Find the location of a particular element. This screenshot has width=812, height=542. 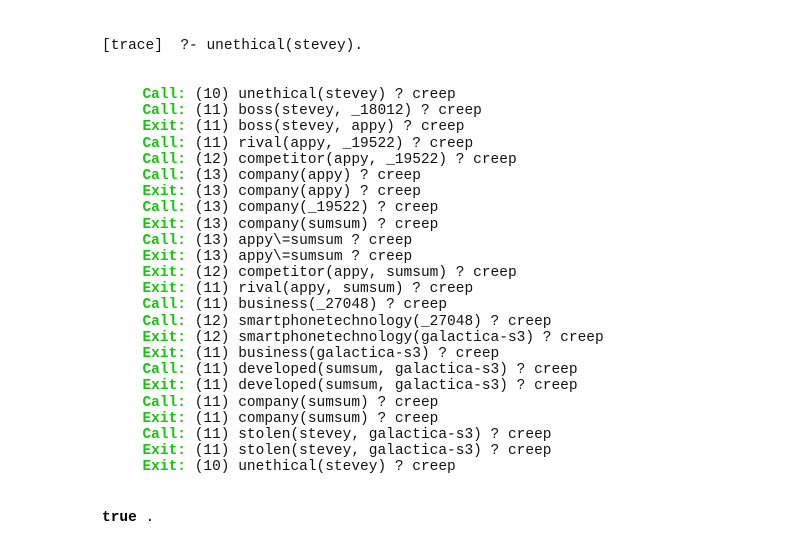

trace-goal: boss(stevey, appy) ? creep is located at coordinates (351, 127).